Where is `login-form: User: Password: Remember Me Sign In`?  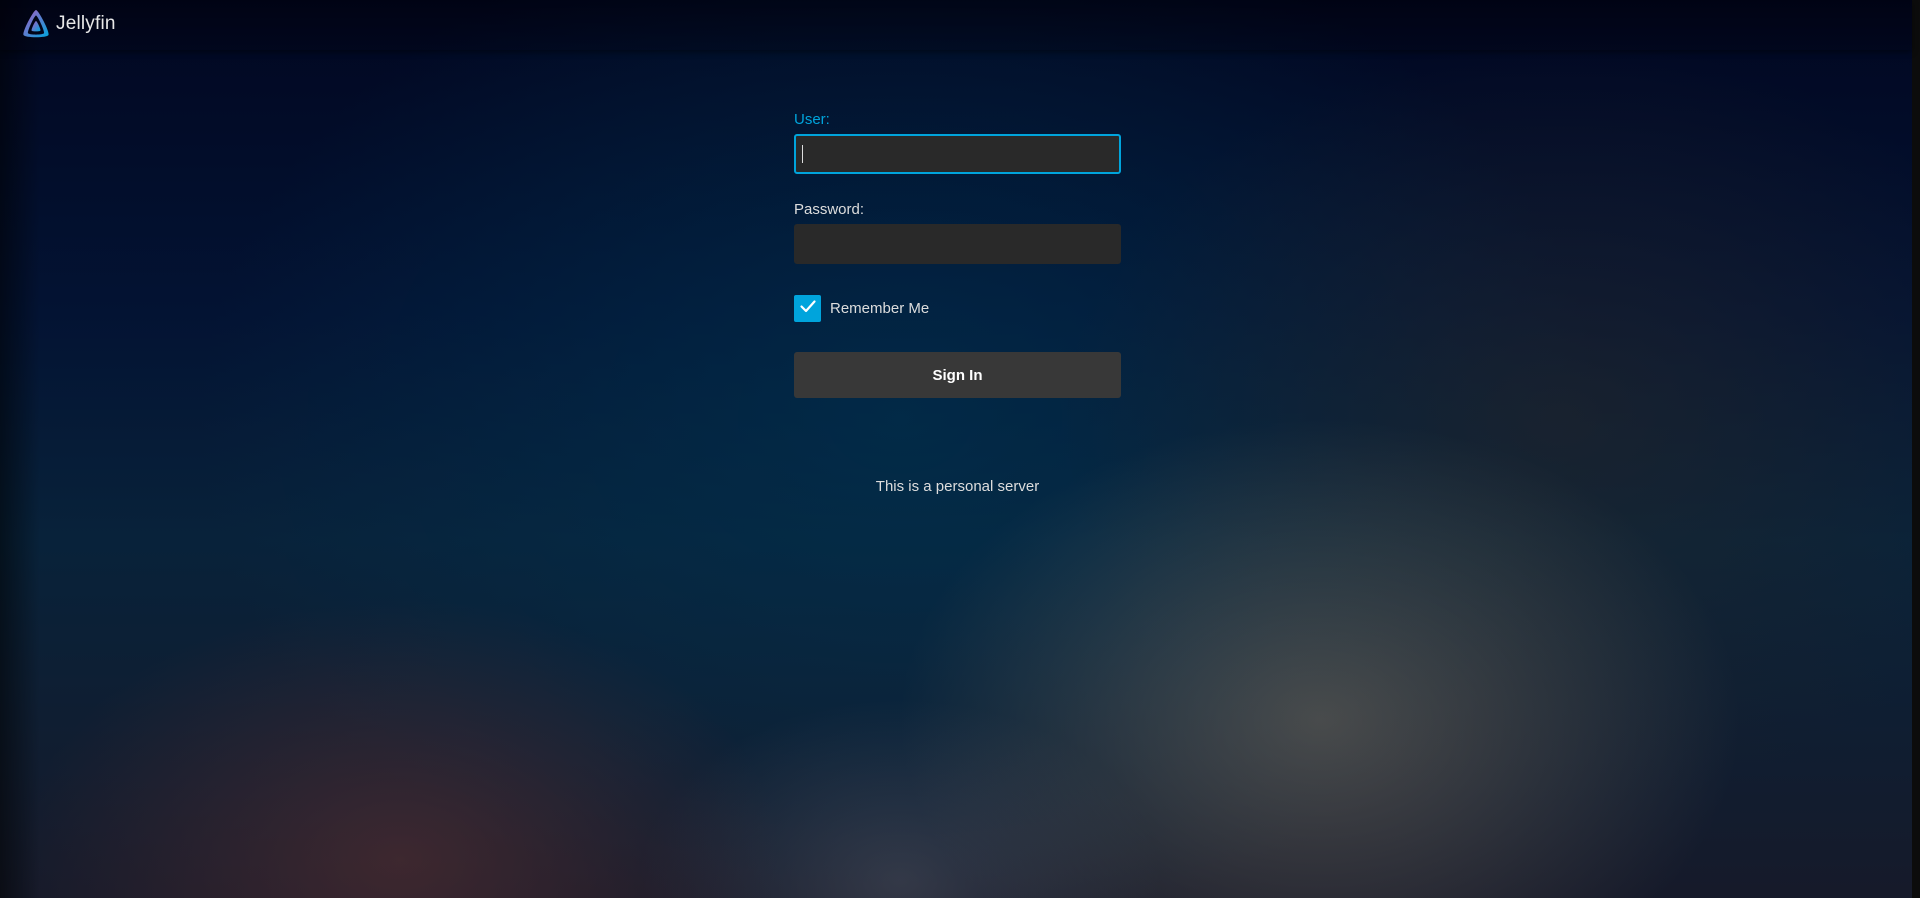
login-form: User: Password: Remember Me Sign In is located at coordinates (957, 254).